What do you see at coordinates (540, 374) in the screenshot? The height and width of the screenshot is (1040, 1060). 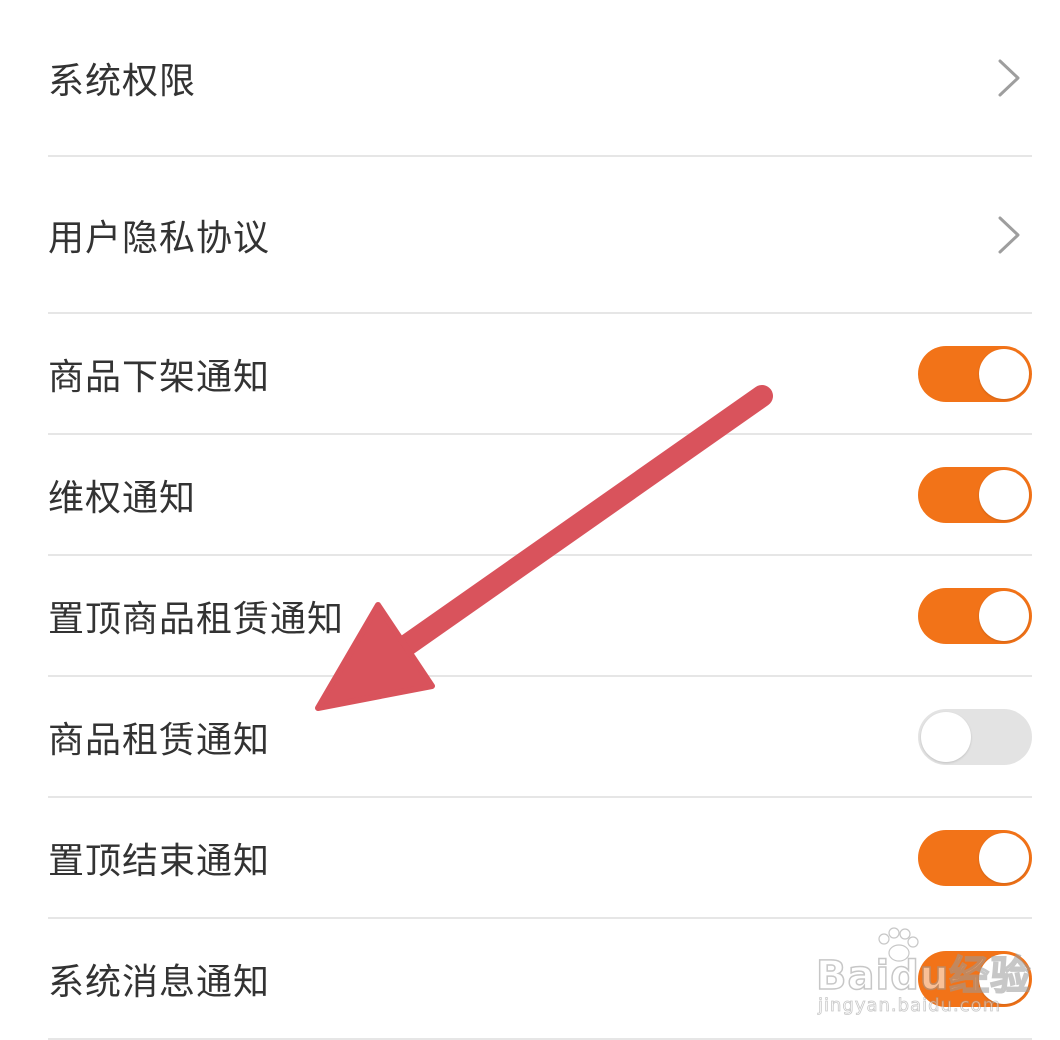 I see `settings-item-delisting-notice: 商品下架通知` at bounding box center [540, 374].